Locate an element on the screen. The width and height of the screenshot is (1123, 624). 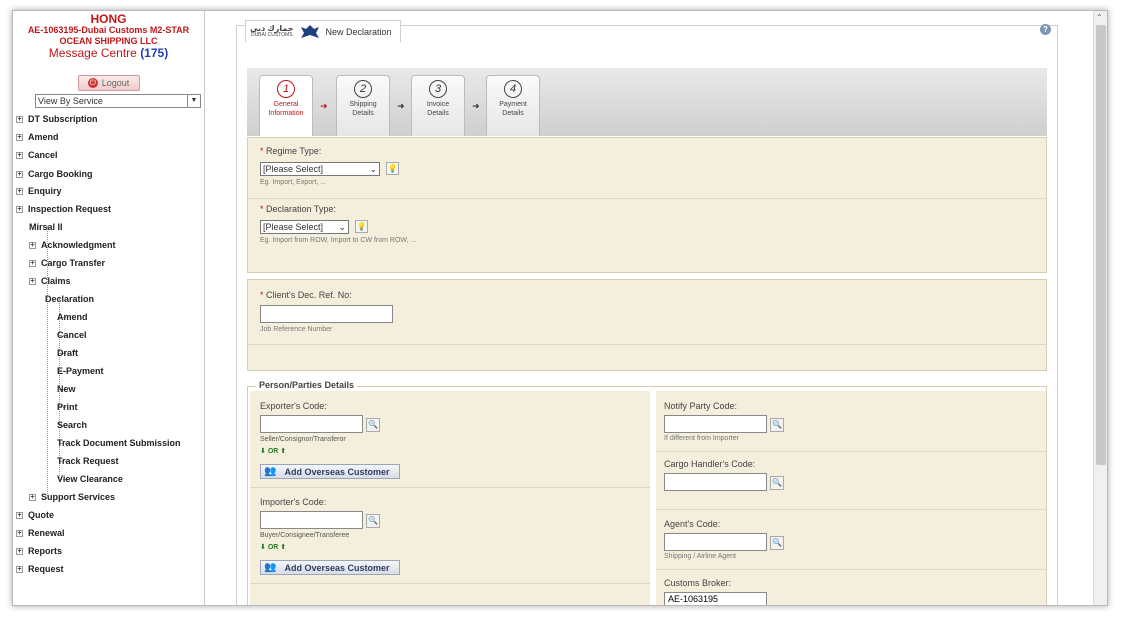
sidebar-item-acknowledgment: + Acknowledgment is located at coordinates (72, 245).